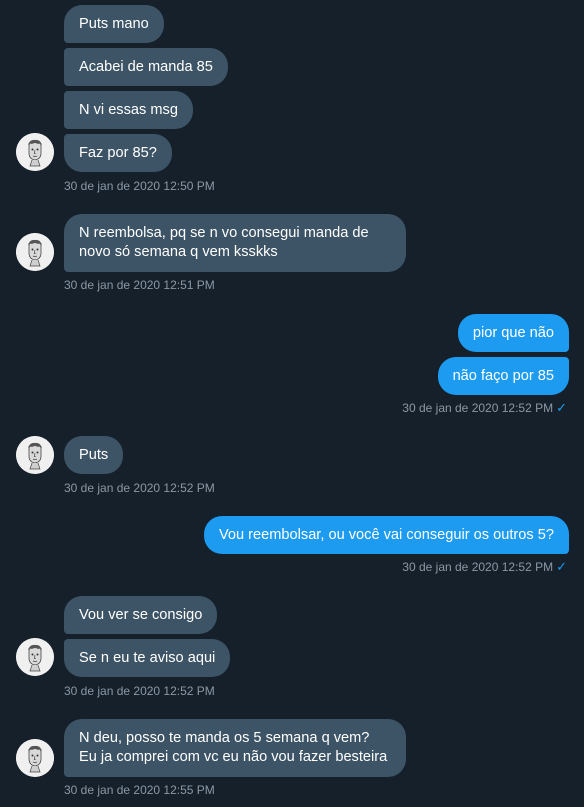 This screenshot has width=584, height=807. I want to click on message-bubble: Puts, so click(94, 455).